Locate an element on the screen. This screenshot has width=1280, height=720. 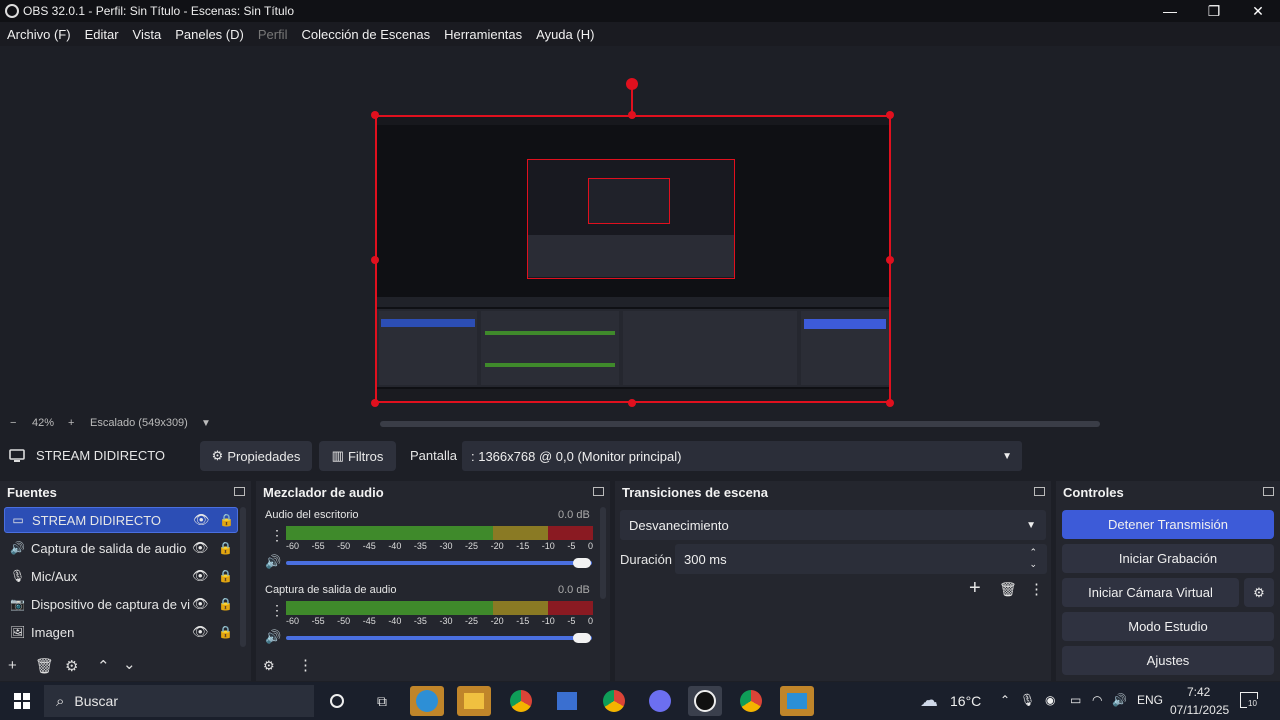
rotation-handle is located at coordinates (632, 84).